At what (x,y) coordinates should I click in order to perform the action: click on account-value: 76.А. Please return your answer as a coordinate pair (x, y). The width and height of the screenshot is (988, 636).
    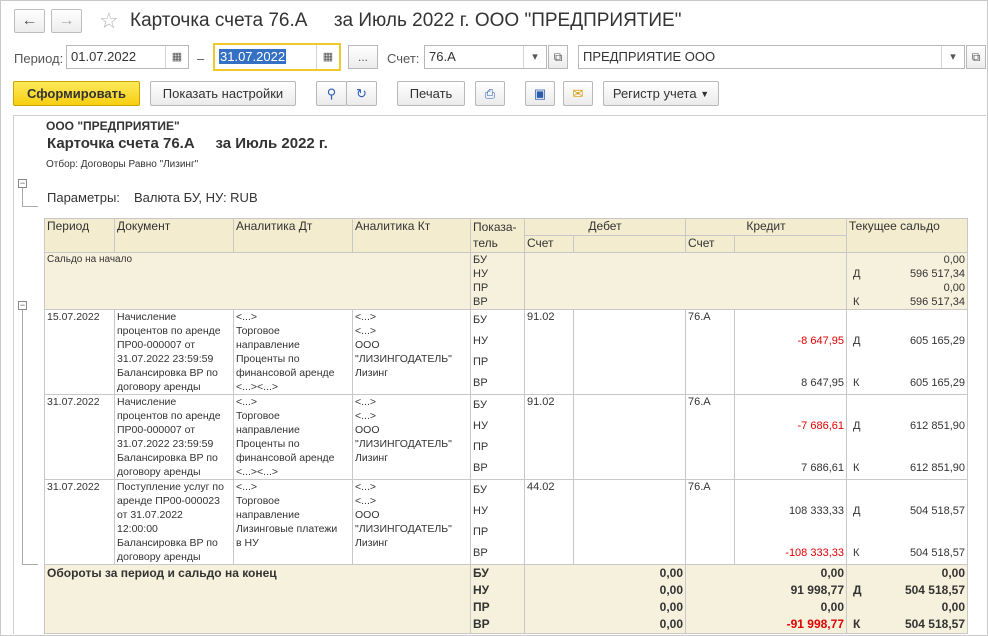
    Looking at the image, I should click on (442, 56).